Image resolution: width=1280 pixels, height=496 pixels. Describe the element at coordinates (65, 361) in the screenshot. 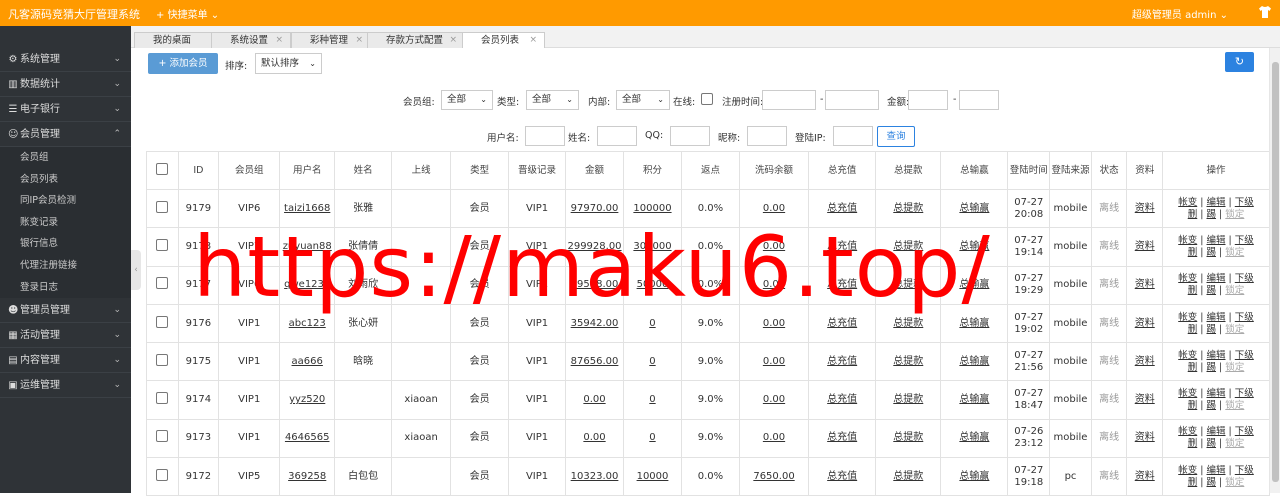

I see `sidebar-item-content: ▤ 内容管理 ⌄` at that location.